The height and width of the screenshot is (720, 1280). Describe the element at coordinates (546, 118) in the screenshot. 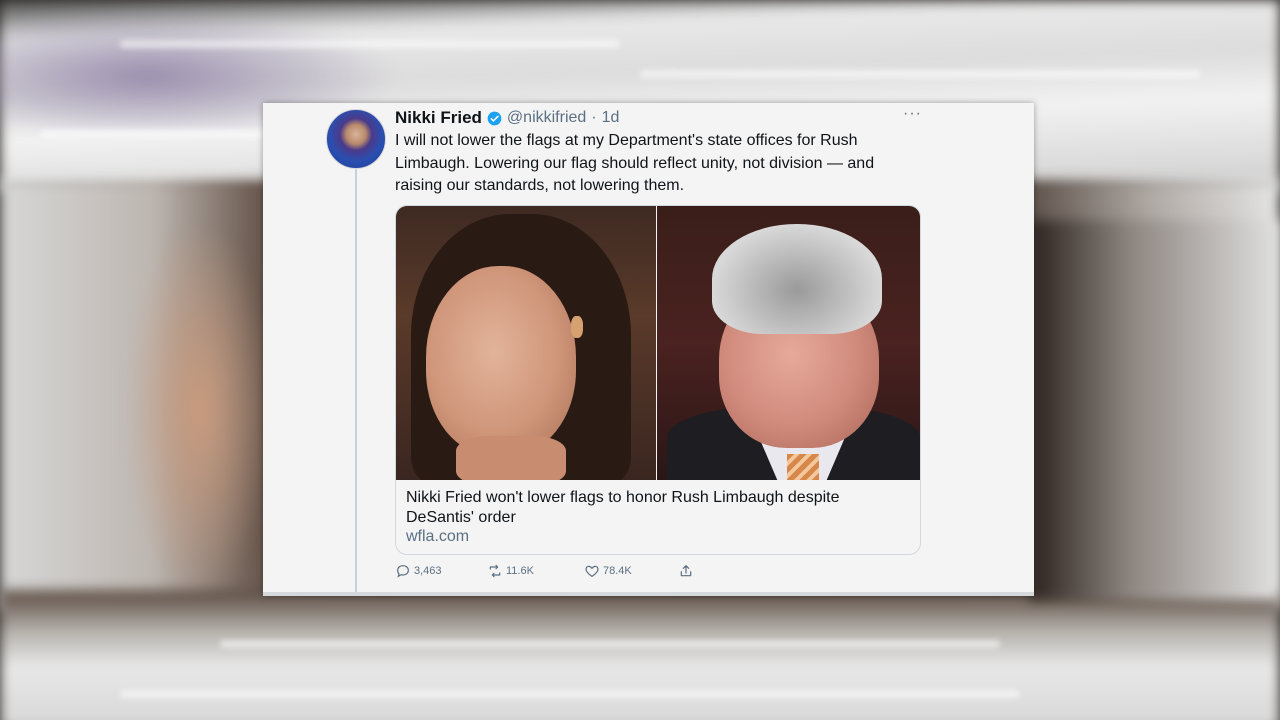

I see `author-handle: @nikkifried` at that location.